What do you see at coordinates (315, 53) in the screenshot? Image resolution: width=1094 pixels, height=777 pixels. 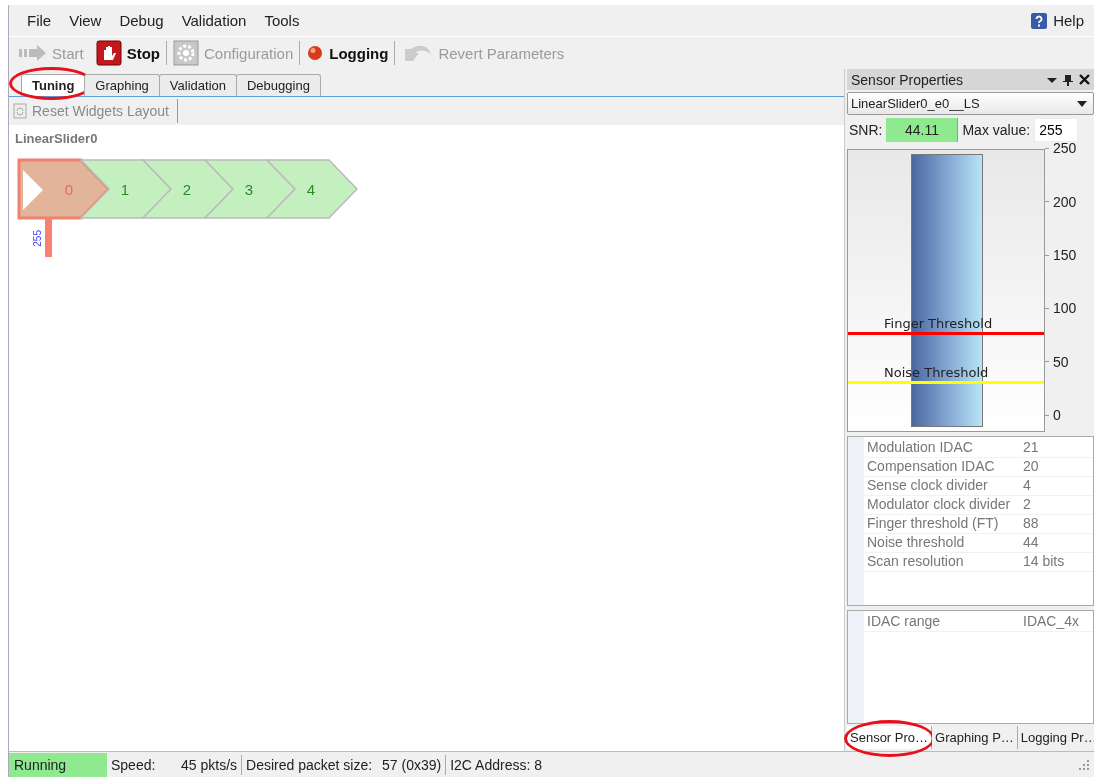 I see `record-dot-icon` at bounding box center [315, 53].